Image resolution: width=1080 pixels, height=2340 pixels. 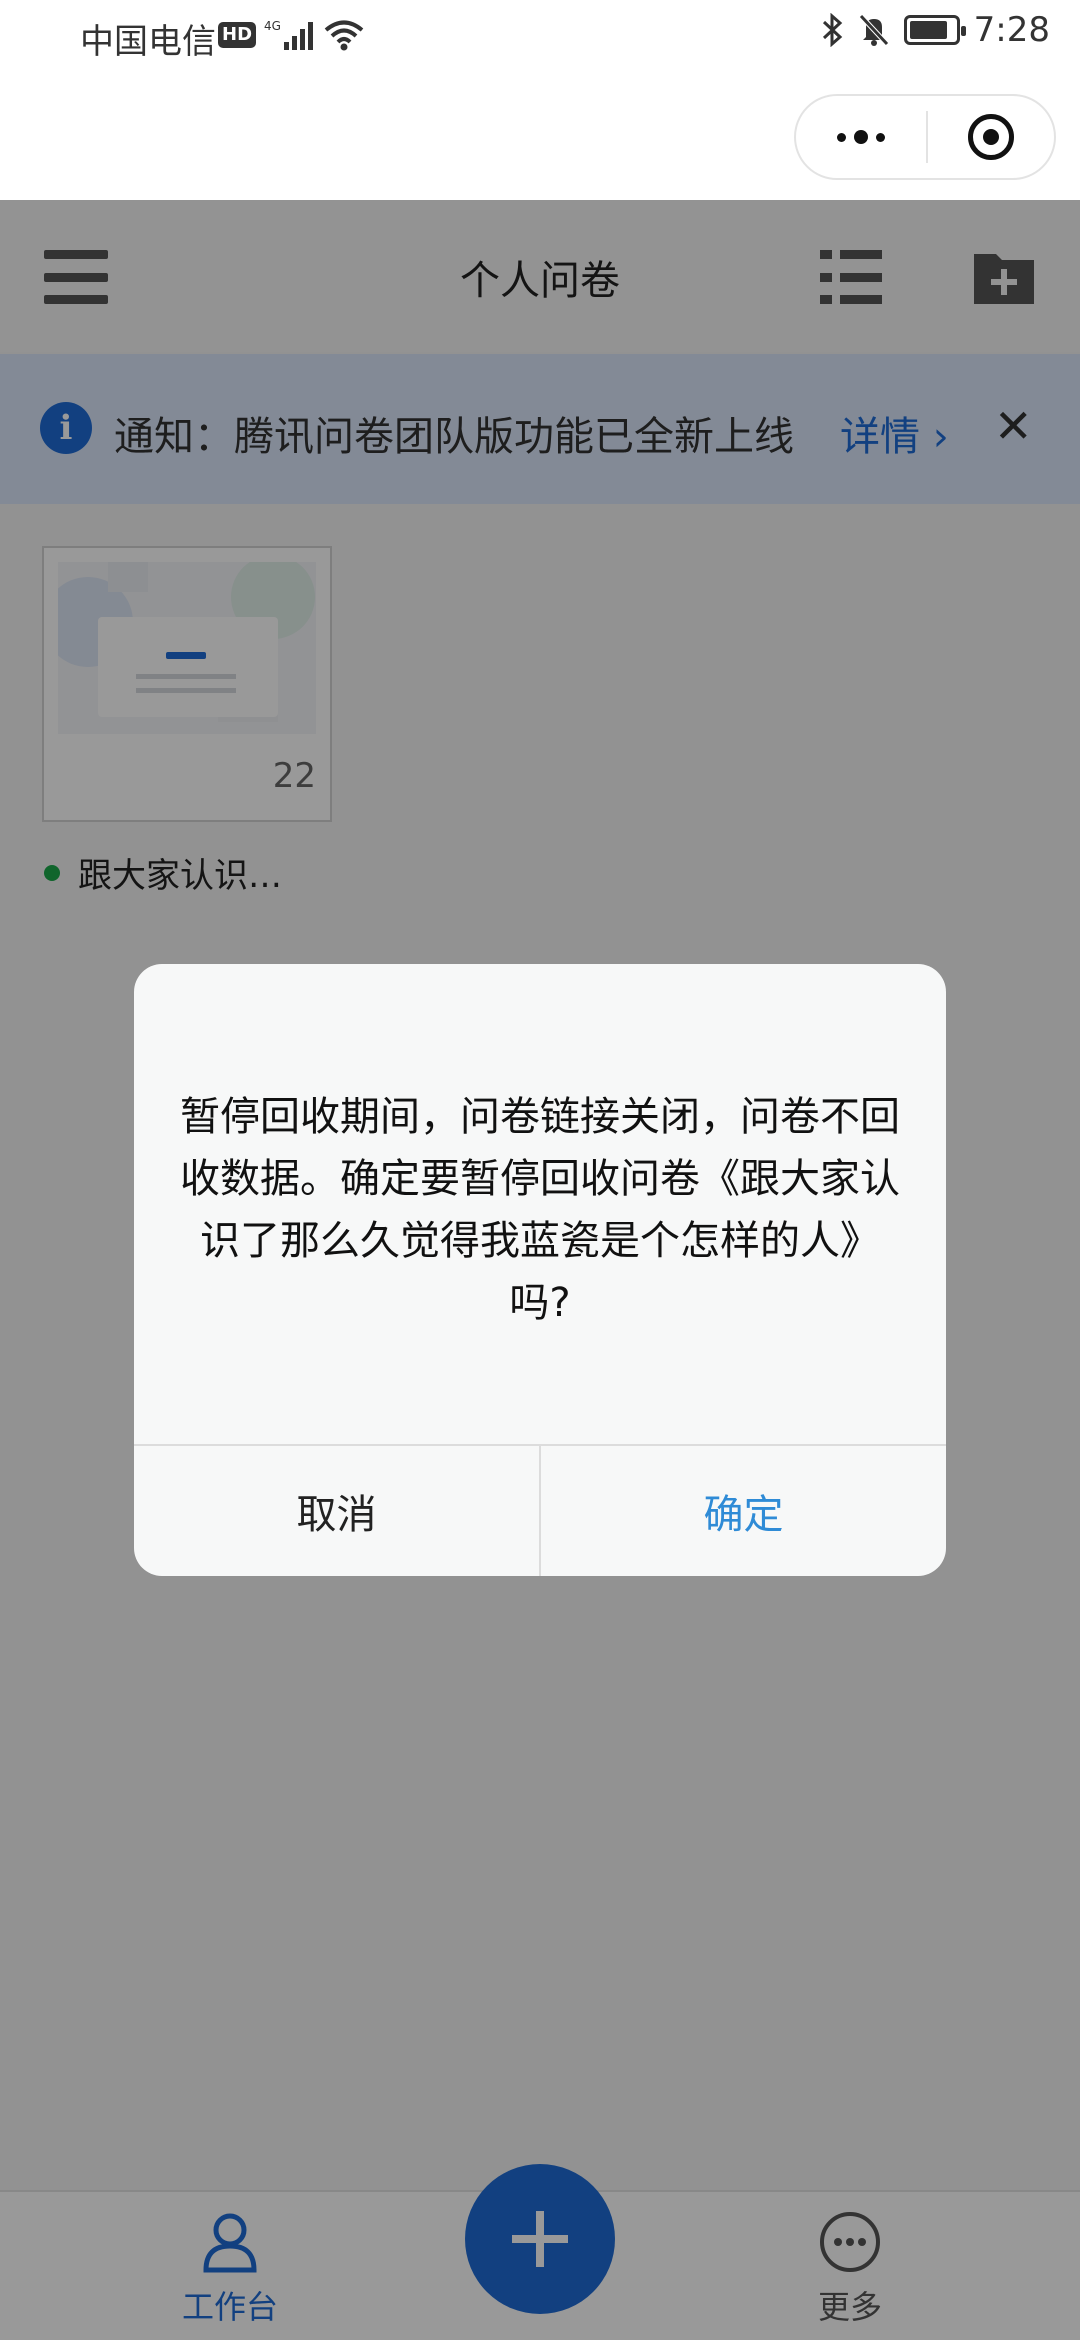 I want to click on status-bar: 中国电信 HD 4G 7:28, so click(x=540, y=36).